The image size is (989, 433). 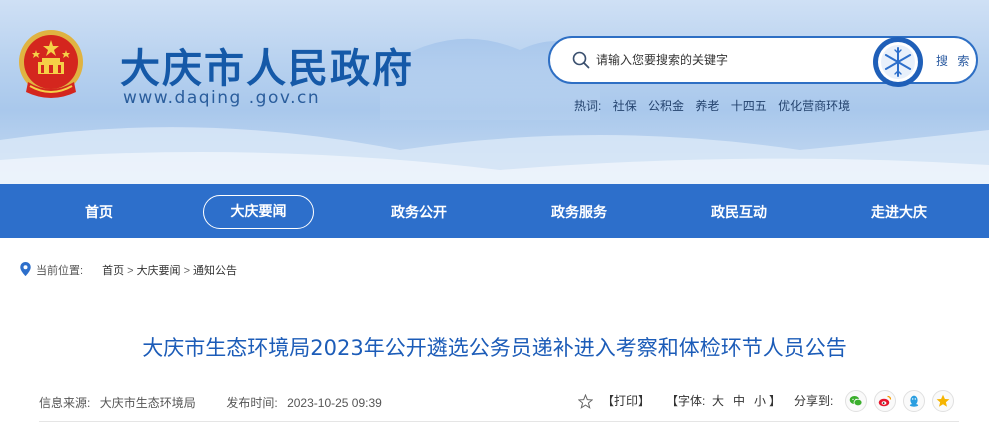 I want to click on nav-item-home: 首页, so click(x=99, y=212).